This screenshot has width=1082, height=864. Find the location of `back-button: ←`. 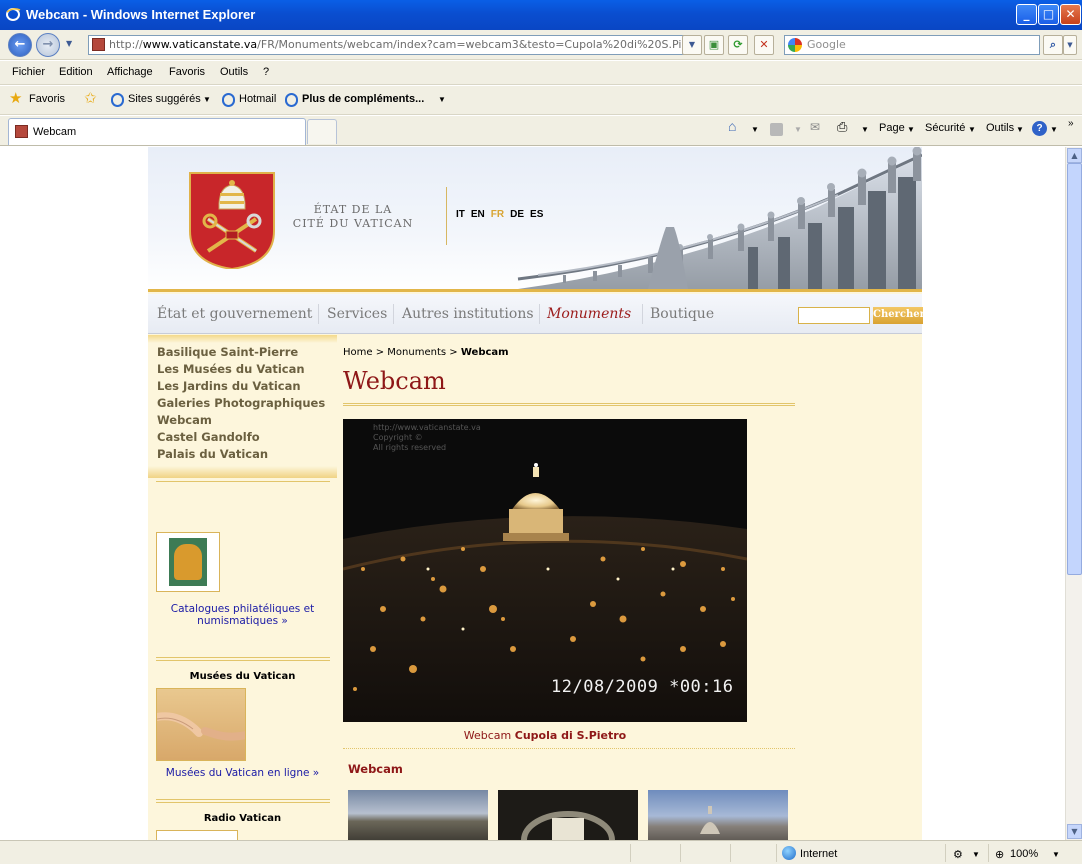

back-button: ← is located at coordinates (20, 45).